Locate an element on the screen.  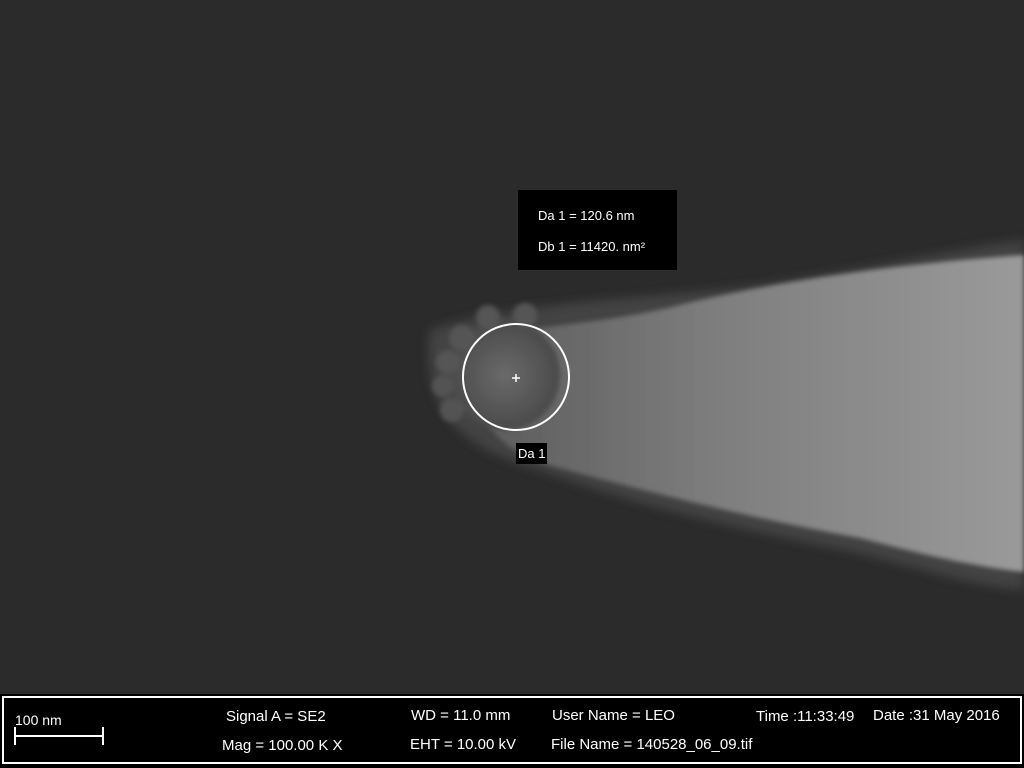
magnification-readout: Mag = 100.00 K X is located at coordinates (282, 745).